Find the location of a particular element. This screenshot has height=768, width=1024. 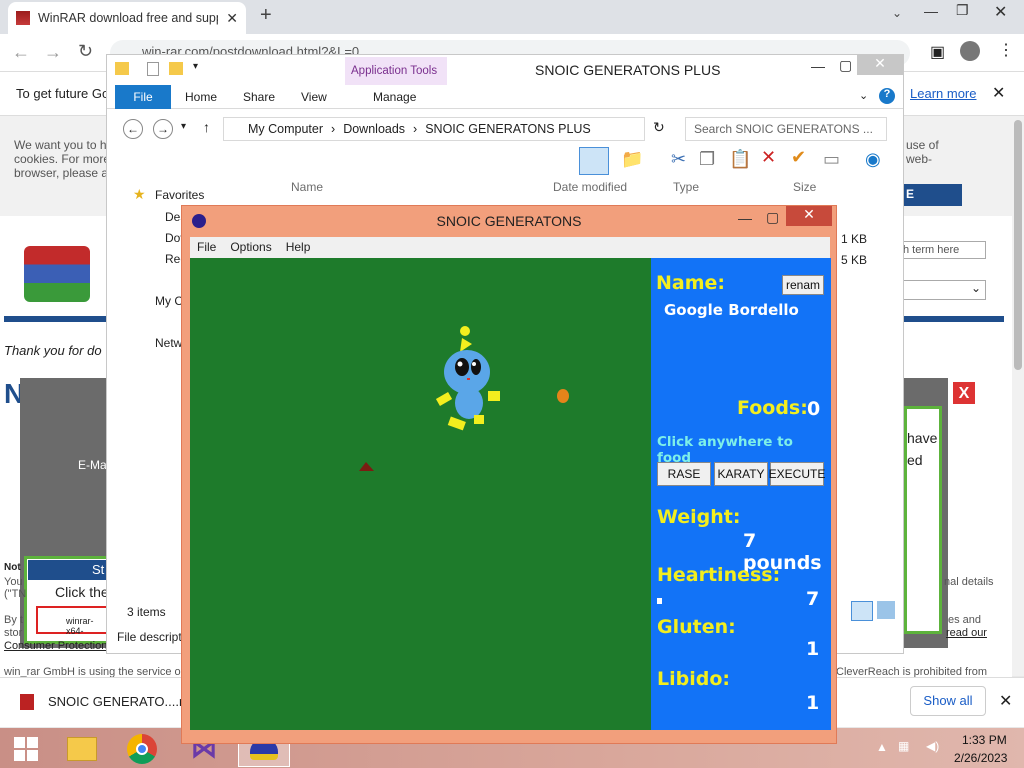

cookie-accept-button: E is located at coordinates (933, 195).